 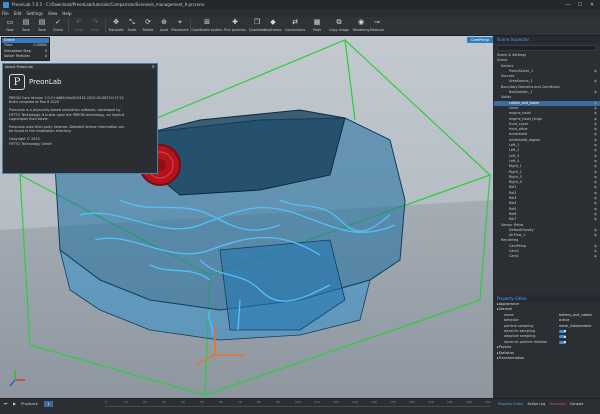 I want to click on tree-item-label: Solvers, so click(x=507, y=65).